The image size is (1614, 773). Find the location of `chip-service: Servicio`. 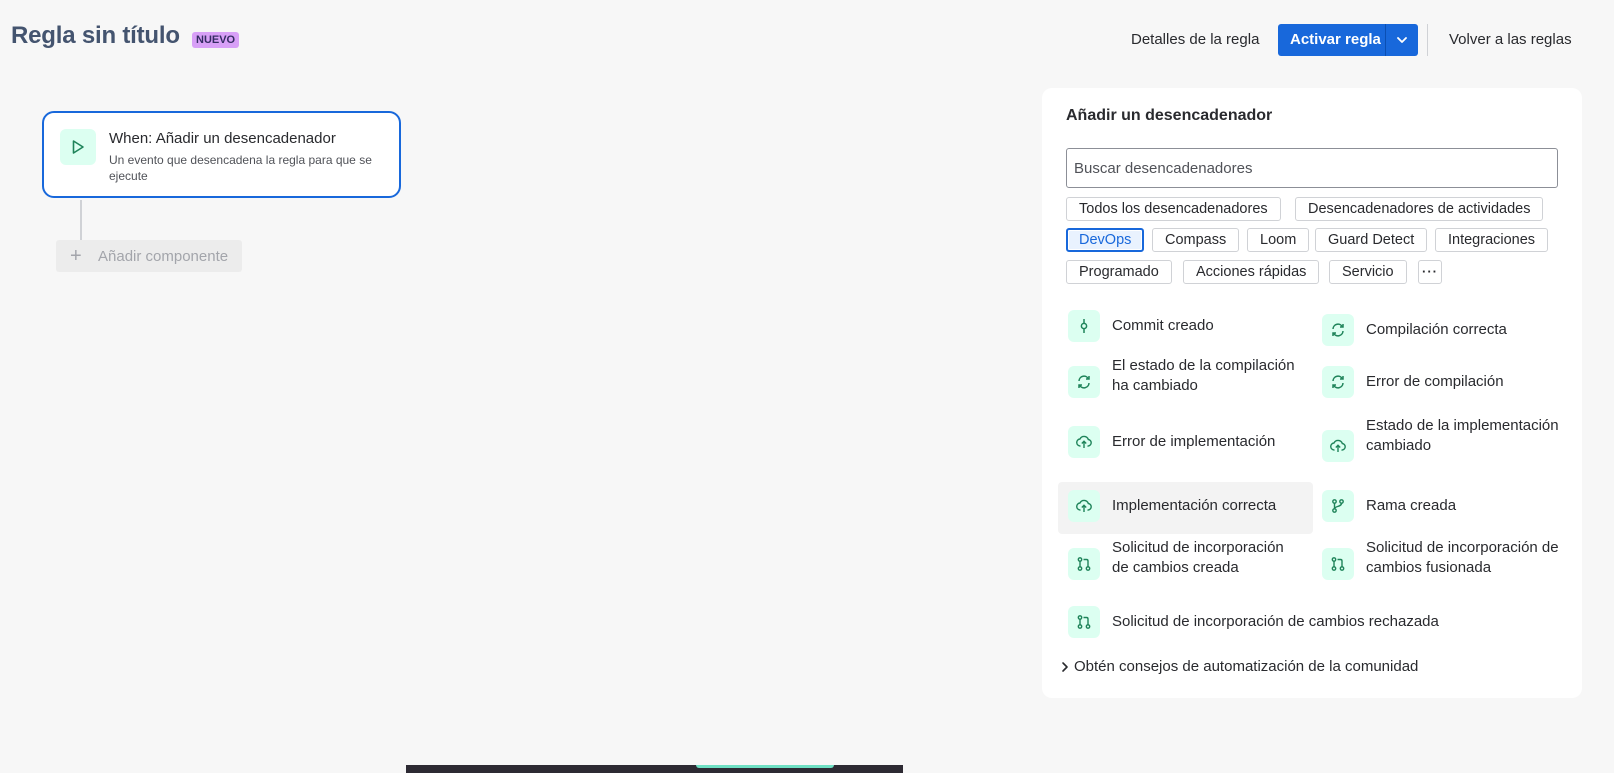

chip-service: Servicio is located at coordinates (1368, 272).